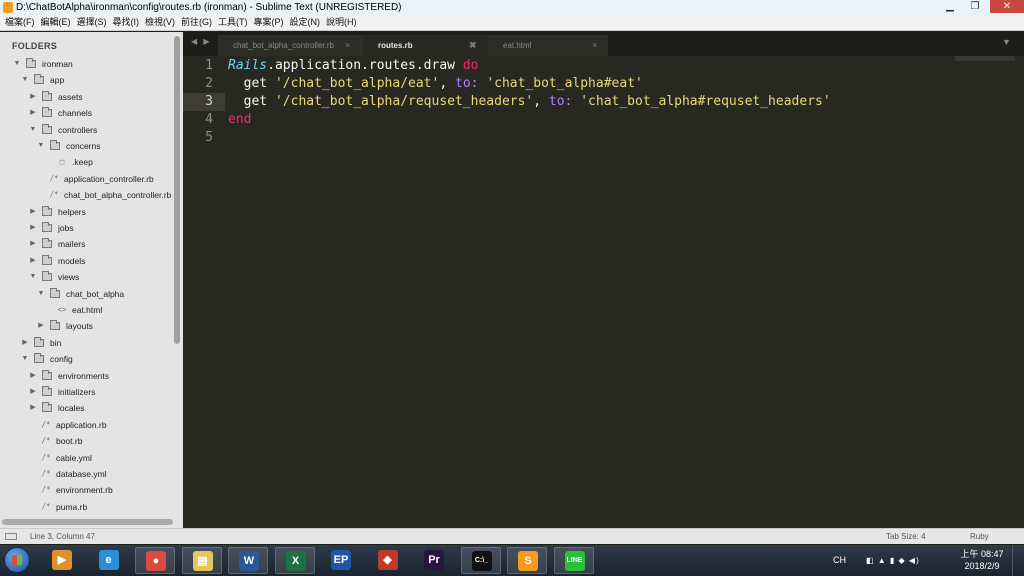 The width and height of the screenshot is (1024, 576). I want to click on menu-help: 說明(H), so click(341, 22).